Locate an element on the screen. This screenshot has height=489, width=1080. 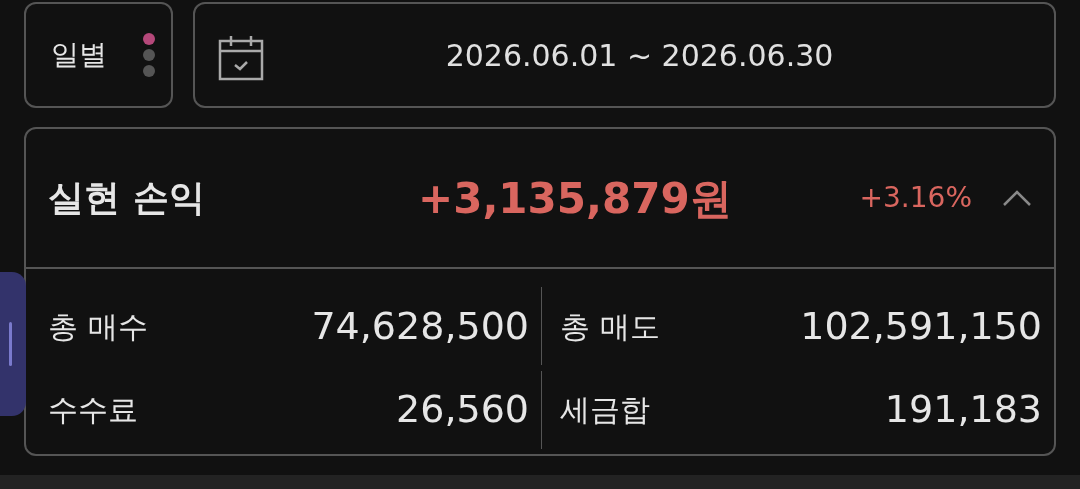
profit-amount: +3,135,879원 is located at coordinates (575, 198).